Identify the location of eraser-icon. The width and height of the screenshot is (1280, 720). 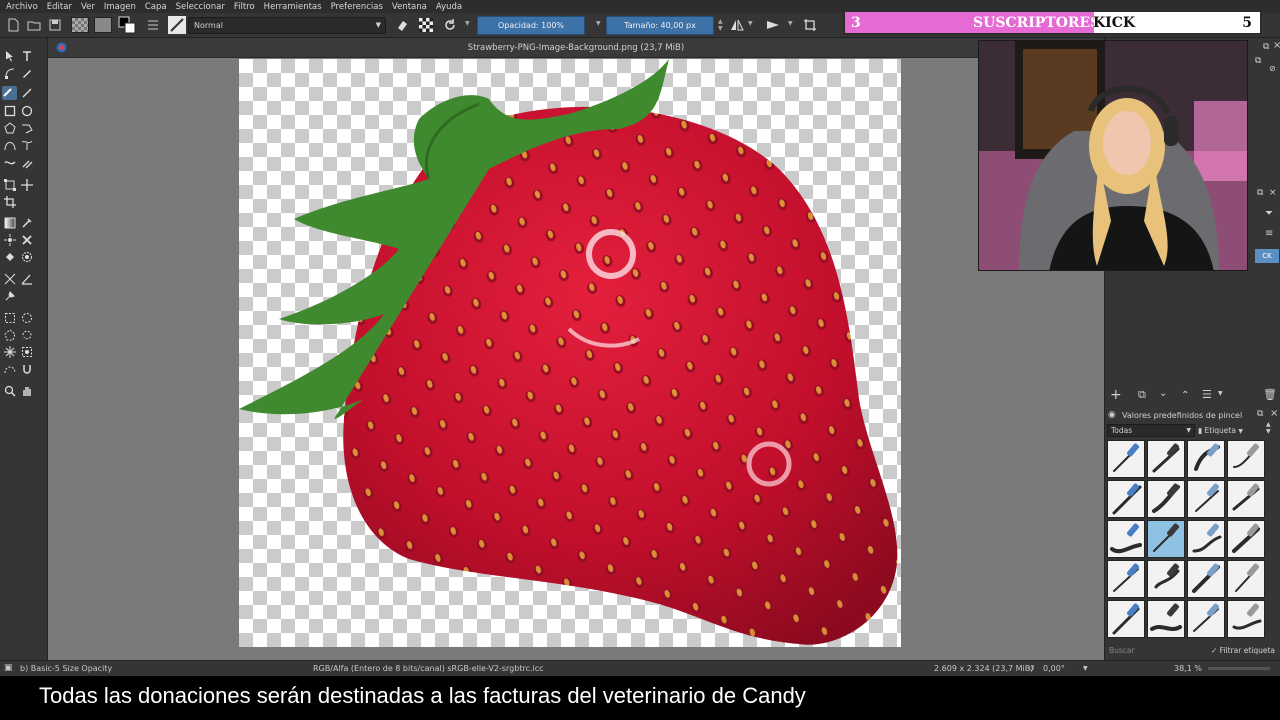
(402, 25).